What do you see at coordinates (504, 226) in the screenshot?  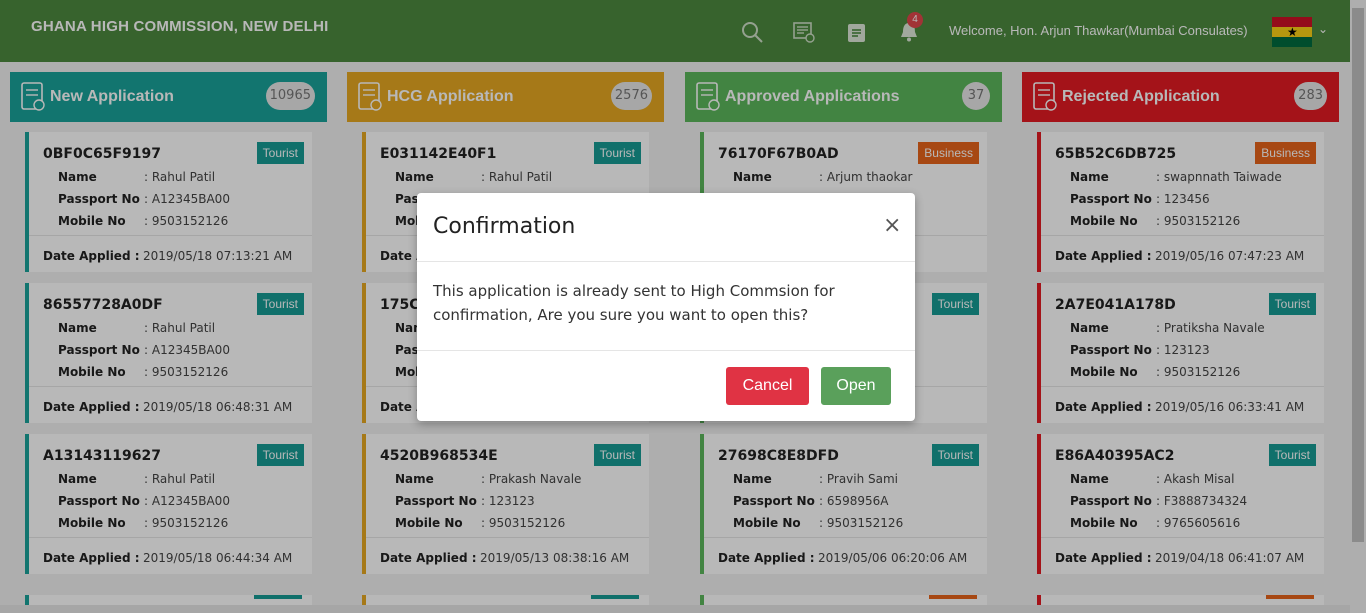 I see `dialog-title: Confirmation` at bounding box center [504, 226].